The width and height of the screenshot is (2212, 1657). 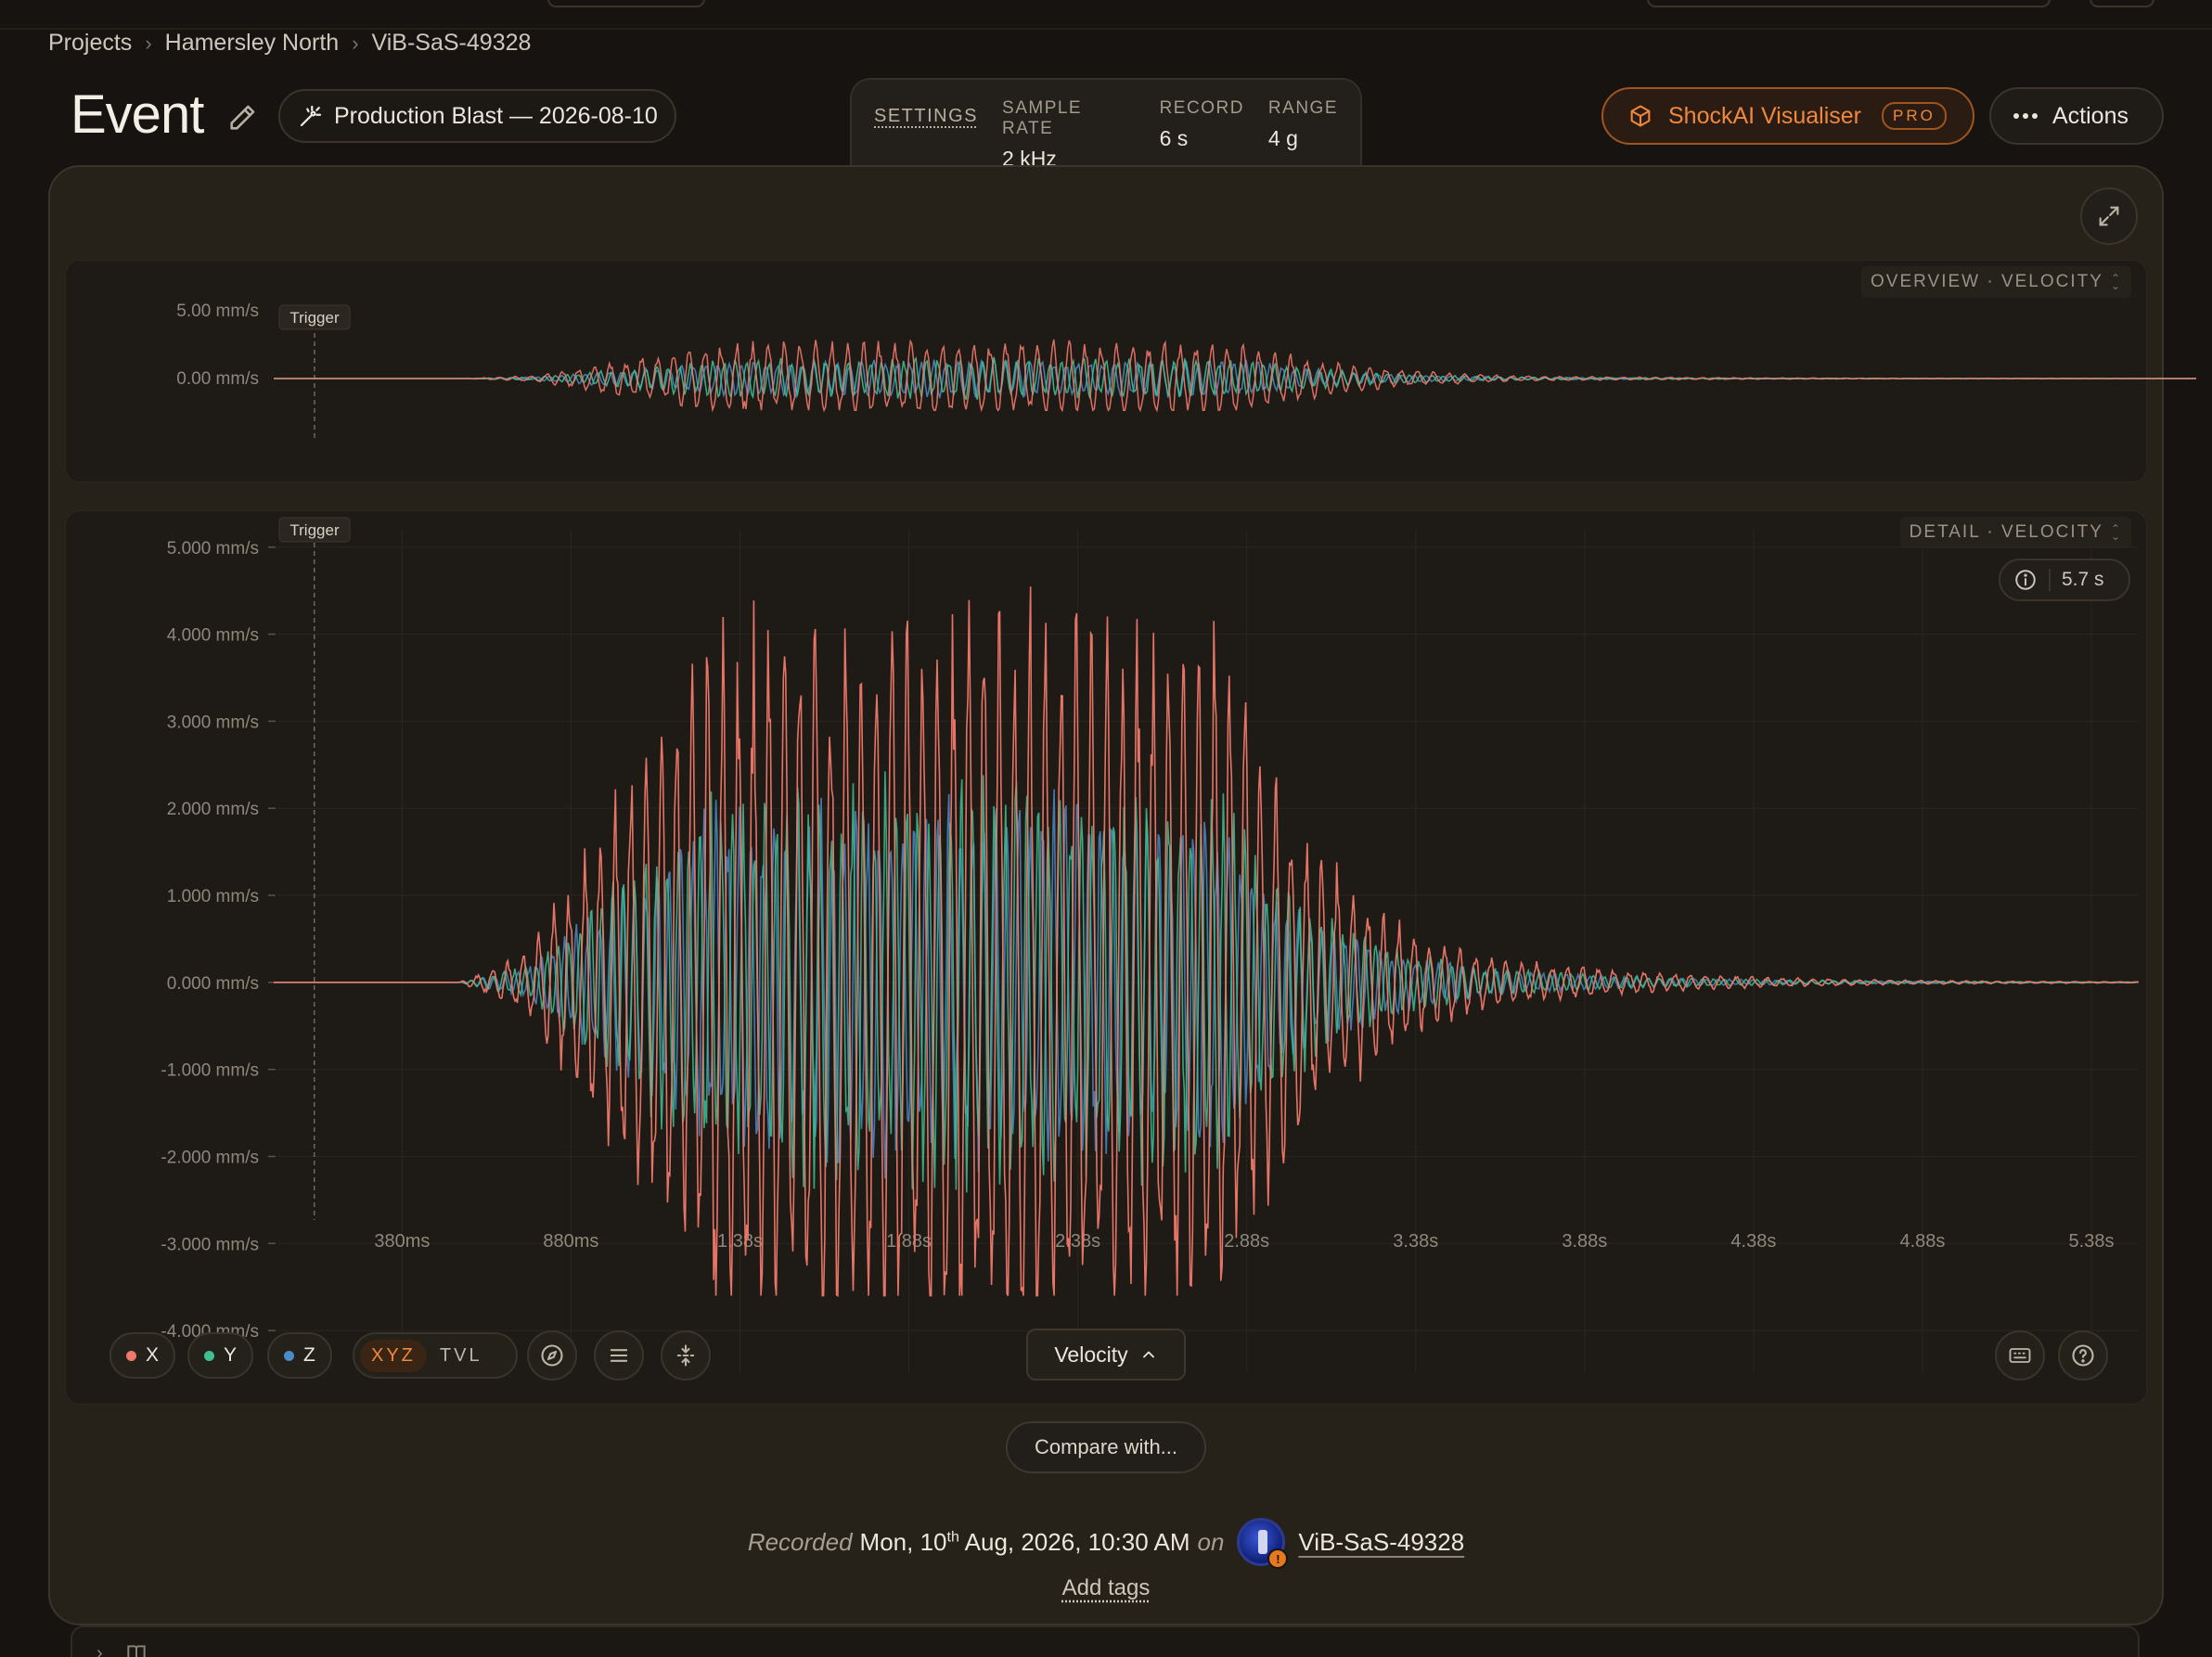 I want to click on x-color-dot, so click(x=131, y=1355).